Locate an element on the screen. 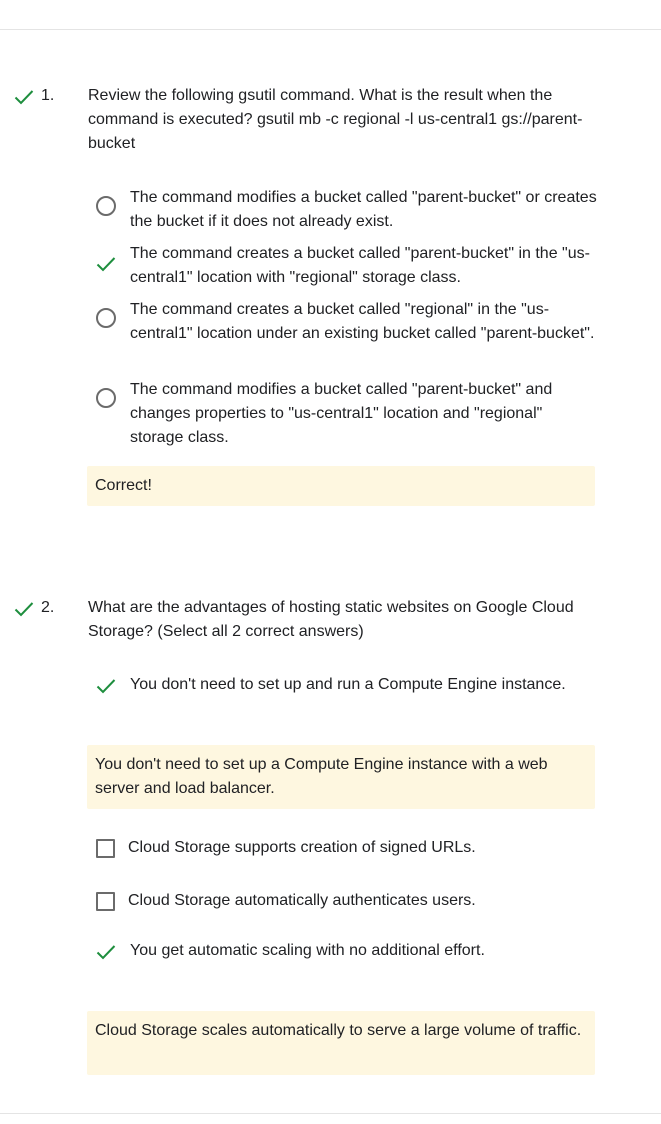  question-number: 1. is located at coordinates (48, 95).